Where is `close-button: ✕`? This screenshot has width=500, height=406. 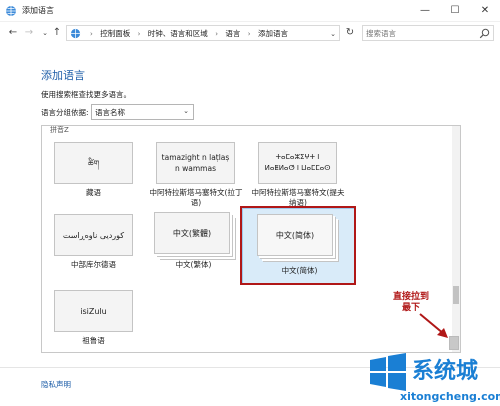
close-button: ✕ is located at coordinates (485, 11).